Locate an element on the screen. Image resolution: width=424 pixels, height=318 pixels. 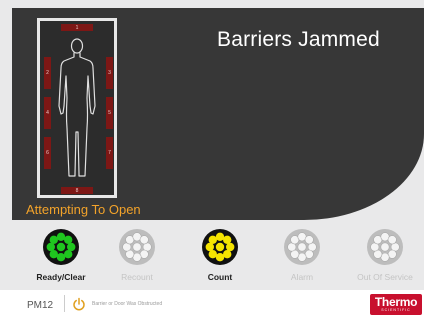
count-indicator: Count is located at coordinates (220, 258).